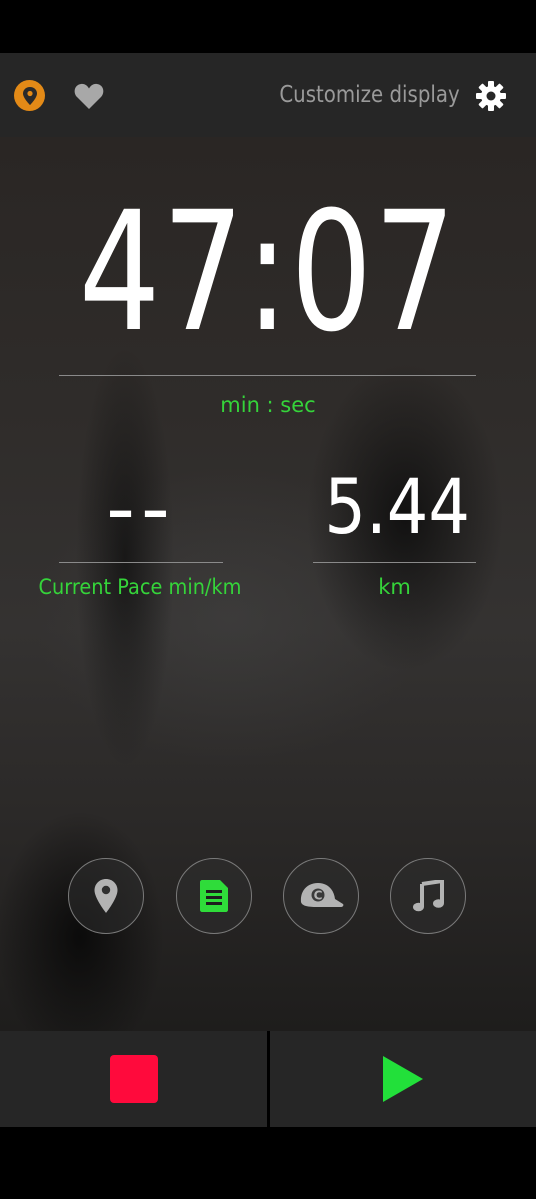 This screenshot has width=536, height=1199. Describe the element at coordinates (370, 95) in the screenshot. I see `customize-display-button: Customize display` at that location.